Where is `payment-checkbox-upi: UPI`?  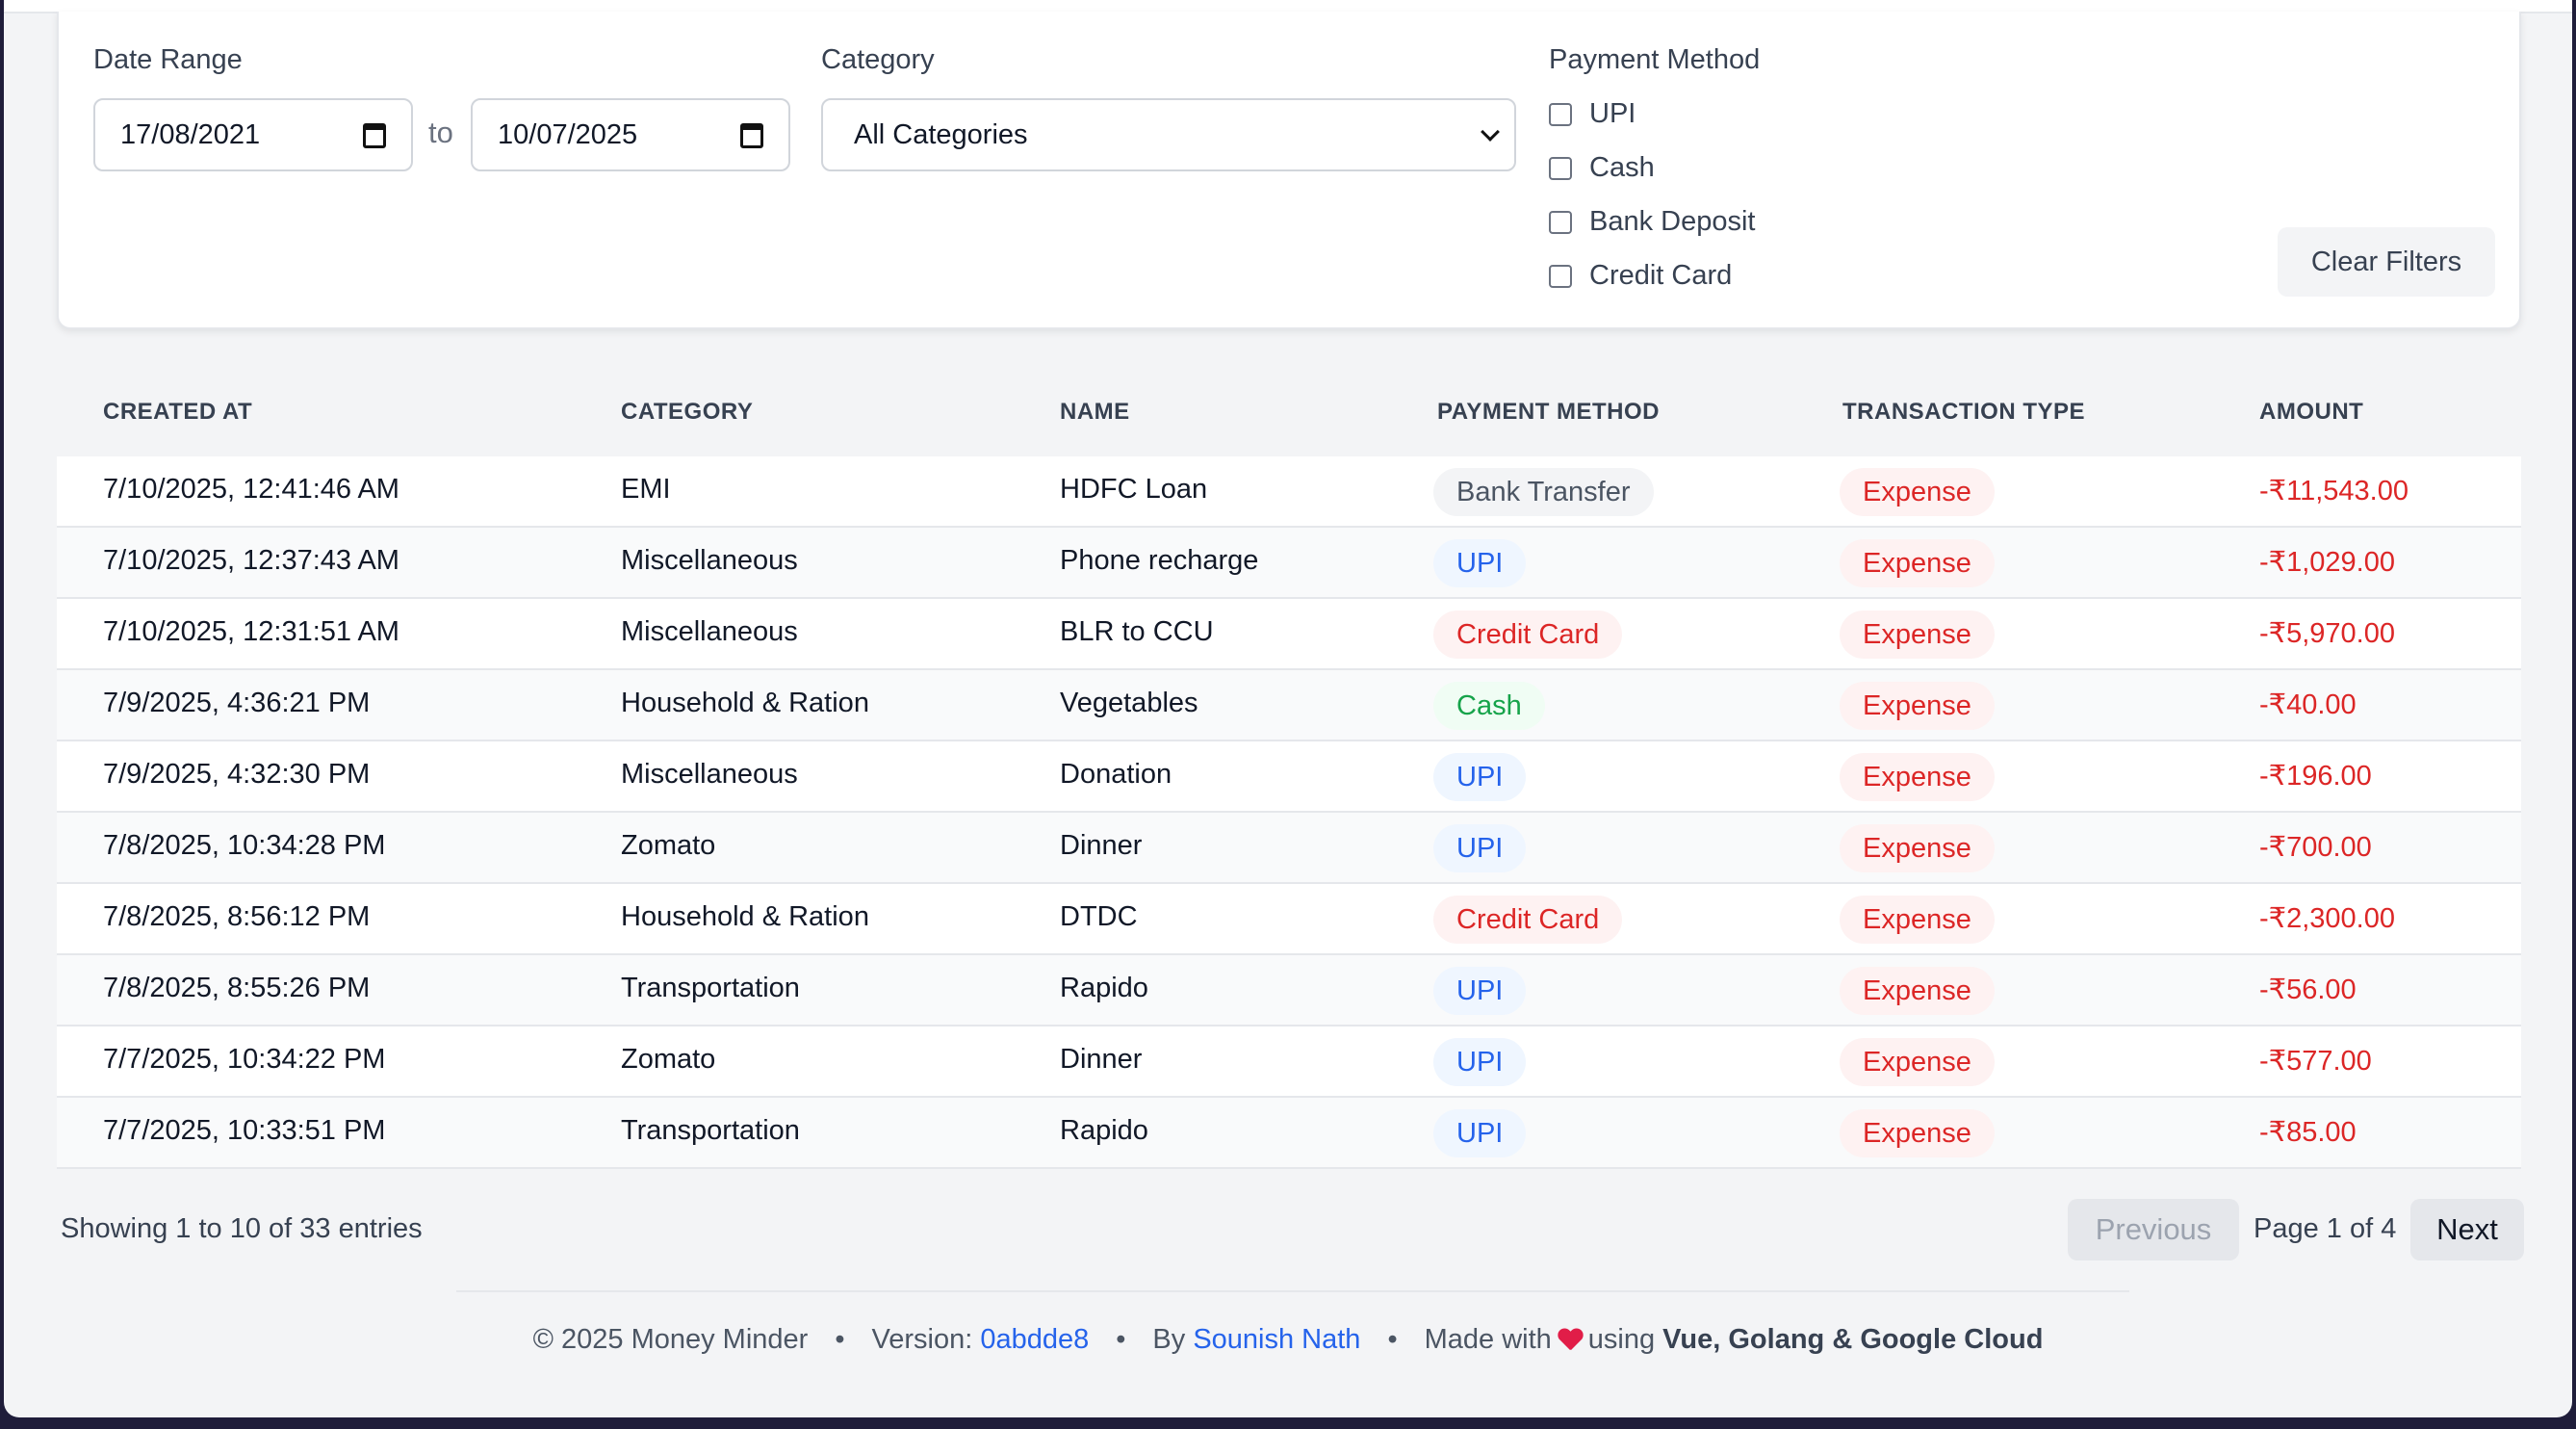 payment-checkbox-upi: UPI is located at coordinates (1592, 114).